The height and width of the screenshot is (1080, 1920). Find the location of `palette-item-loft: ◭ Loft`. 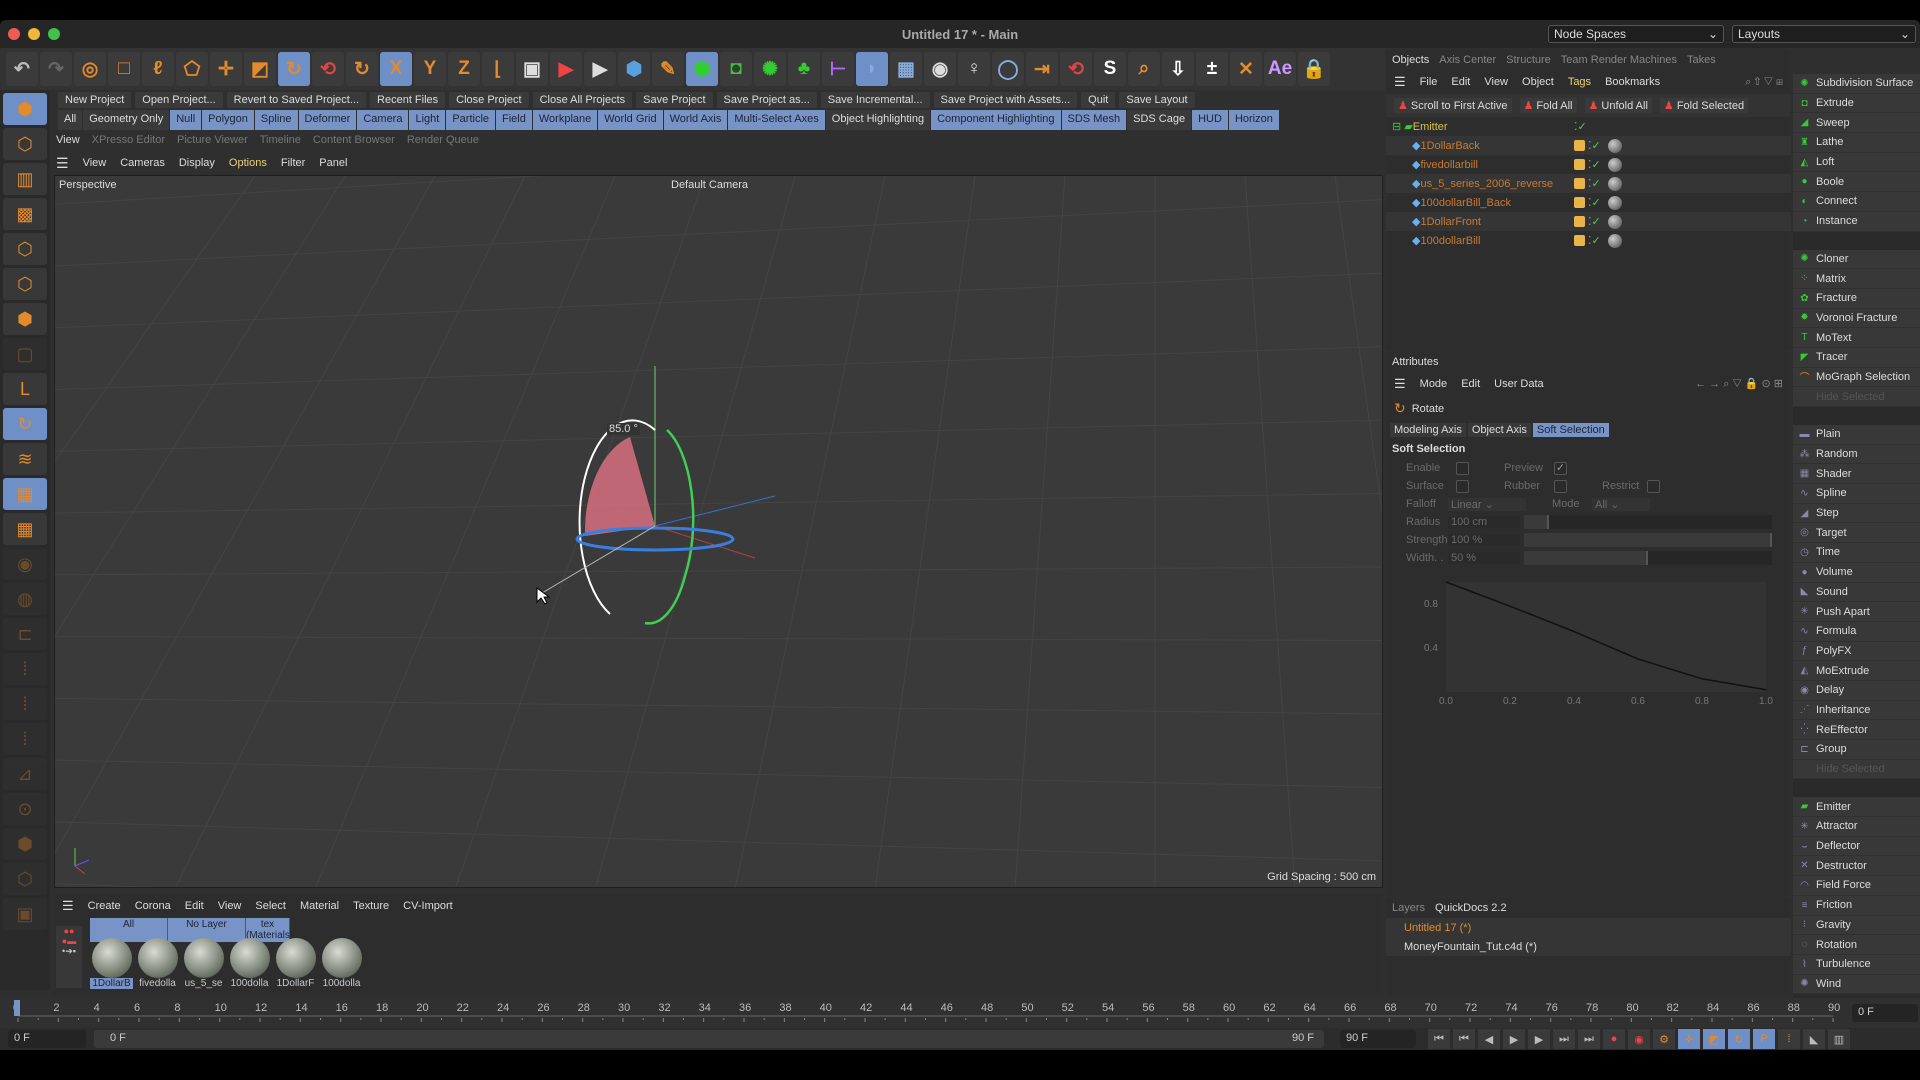

palette-item-loft: ◭ Loft is located at coordinates (1856, 162).